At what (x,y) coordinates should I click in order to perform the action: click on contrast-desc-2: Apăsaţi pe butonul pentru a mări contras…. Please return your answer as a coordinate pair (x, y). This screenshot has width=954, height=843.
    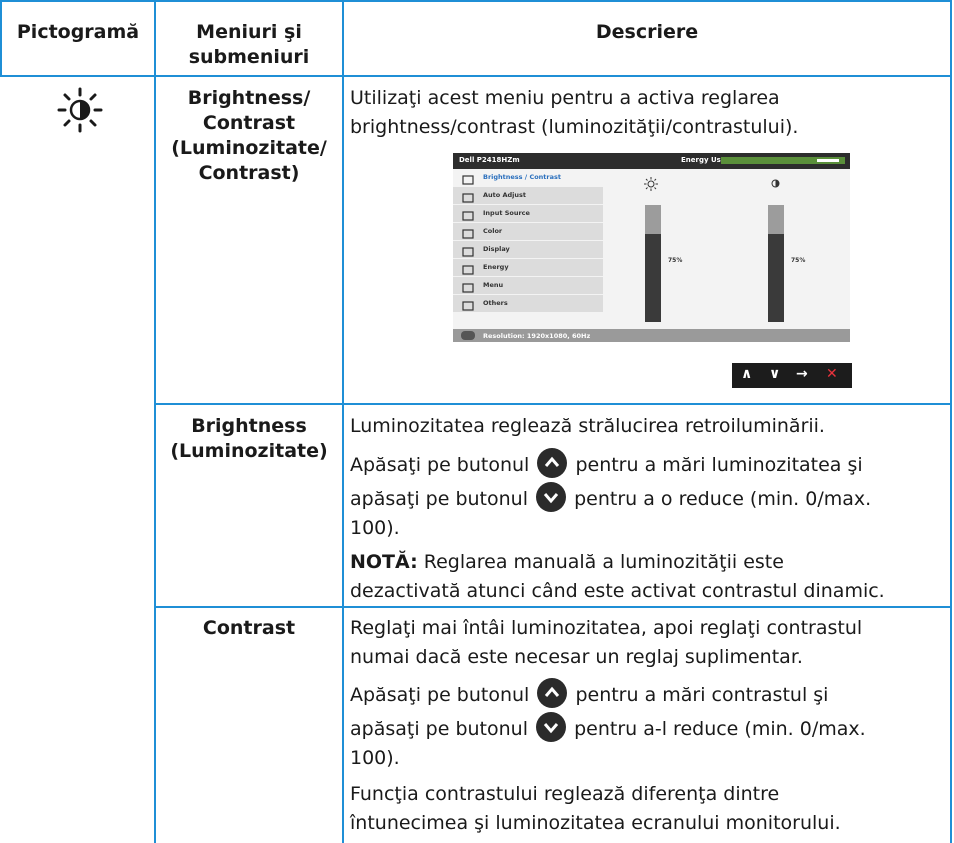
    Looking at the image, I should click on (650, 724).